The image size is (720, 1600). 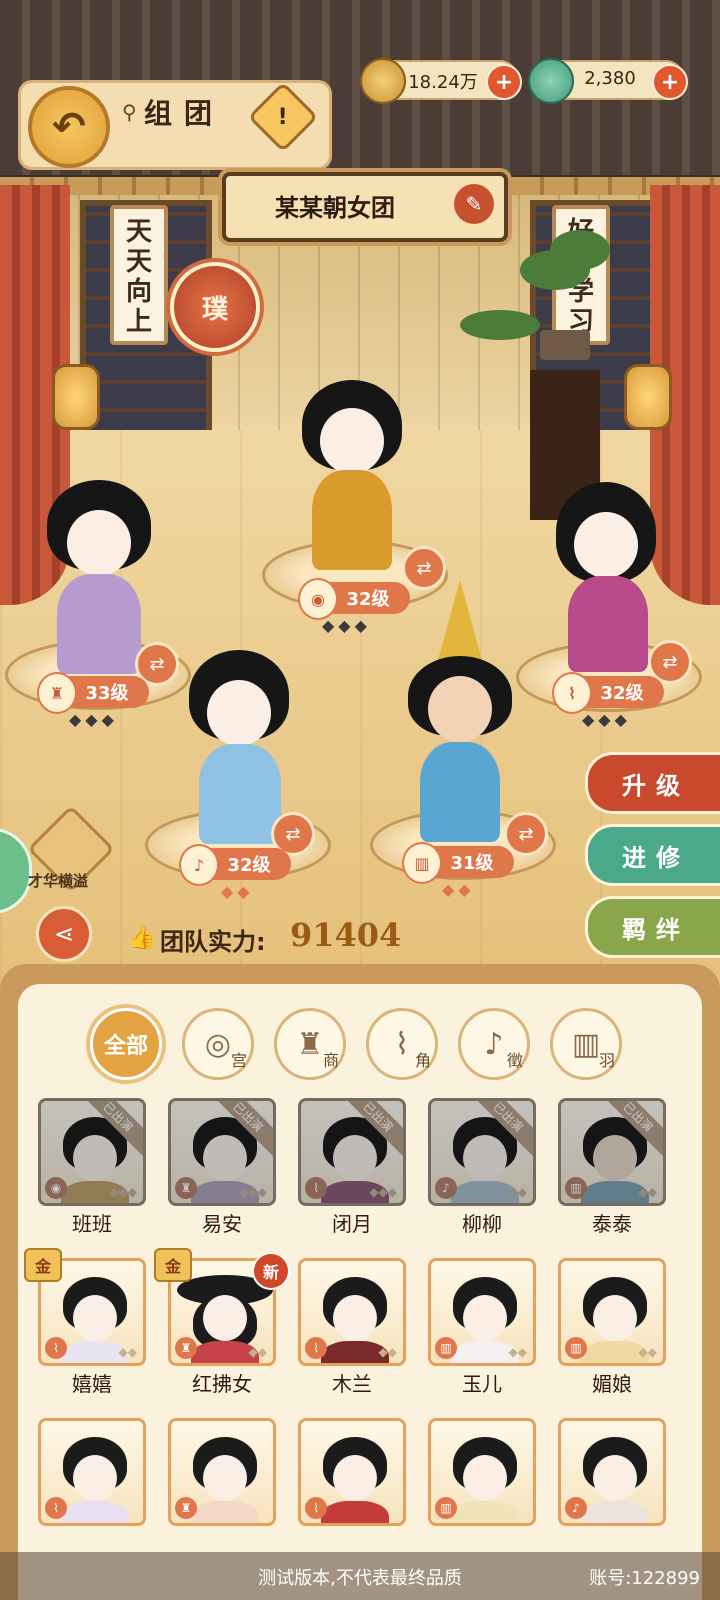 I want to click on filter-jue: ⌇ 角, so click(x=402, y=1044).